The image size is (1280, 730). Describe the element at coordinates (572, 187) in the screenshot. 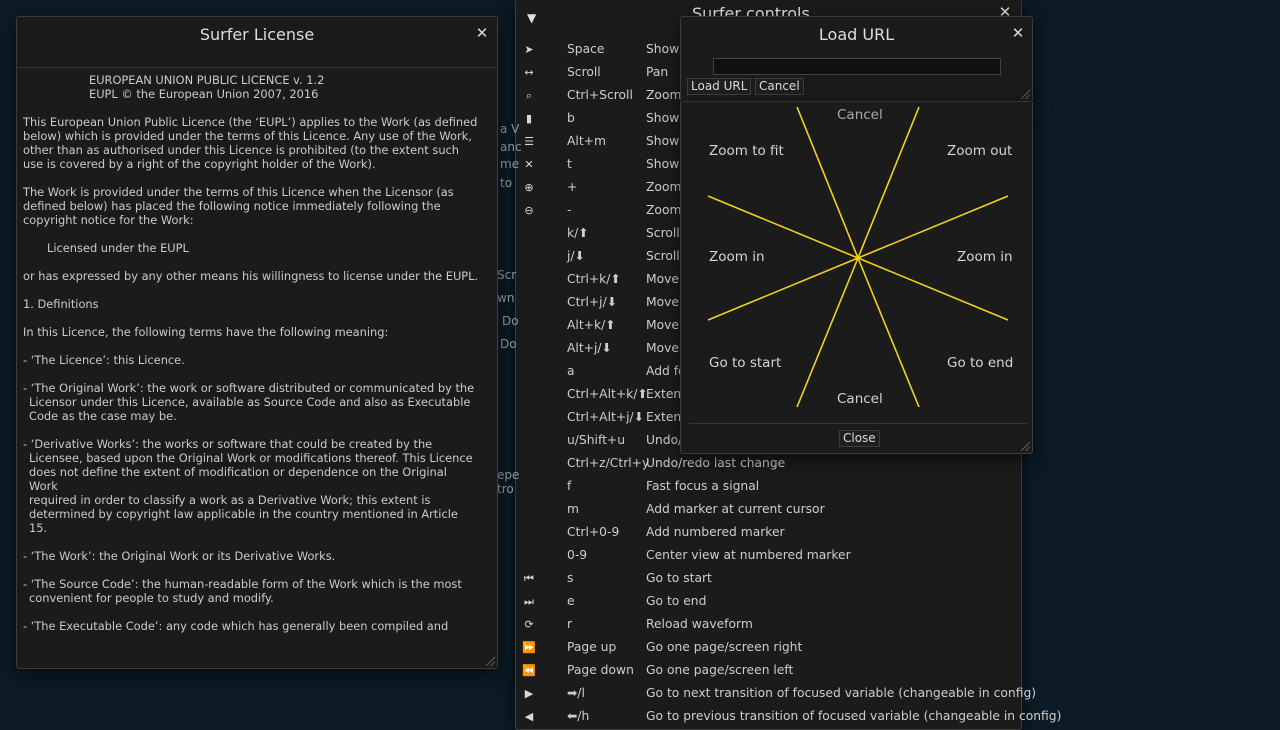

I see `shortcut-key: +` at that location.